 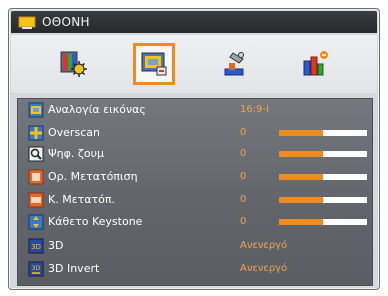 I want to click on h-shift-slider, so click(x=323, y=177).